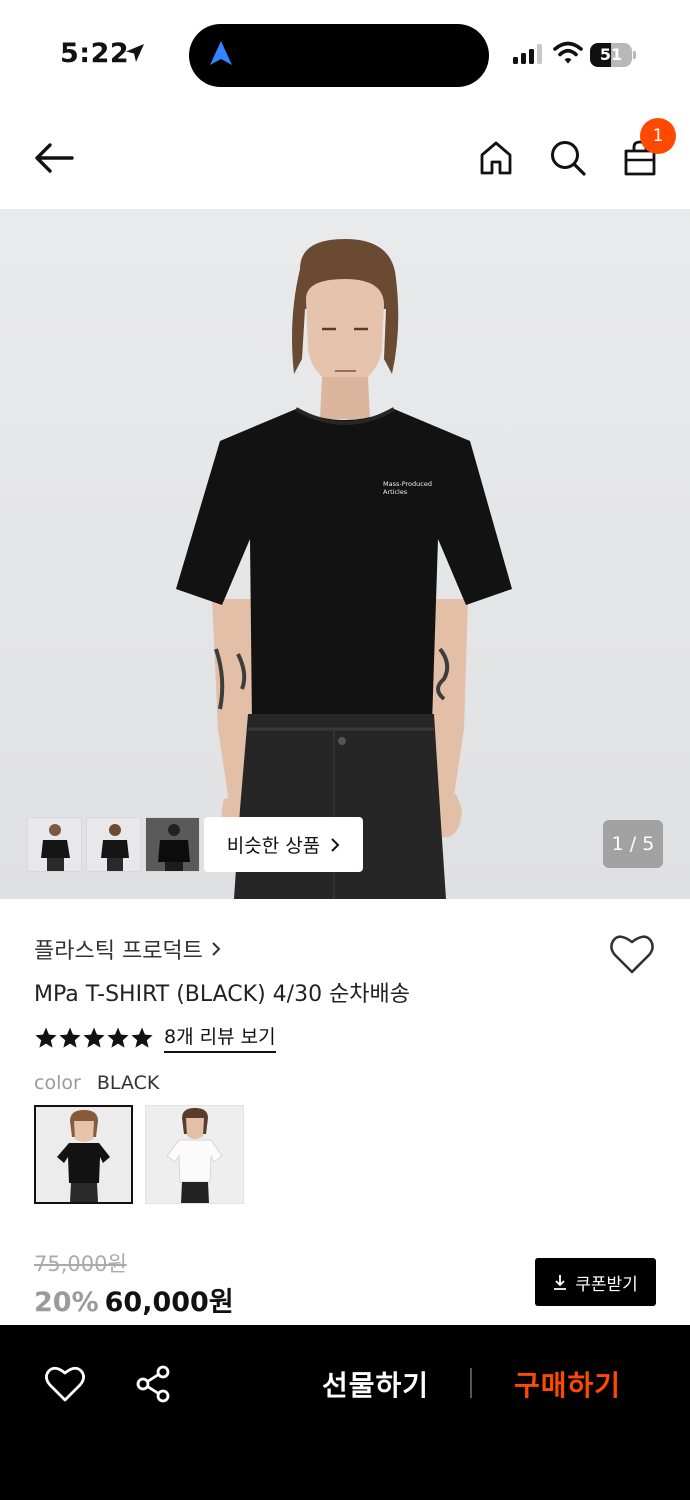 Image resolution: width=690 pixels, height=1500 pixels. What do you see at coordinates (57, 1083) in the screenshot?
I see `color-label: color` at bounding box center [57, 1083].